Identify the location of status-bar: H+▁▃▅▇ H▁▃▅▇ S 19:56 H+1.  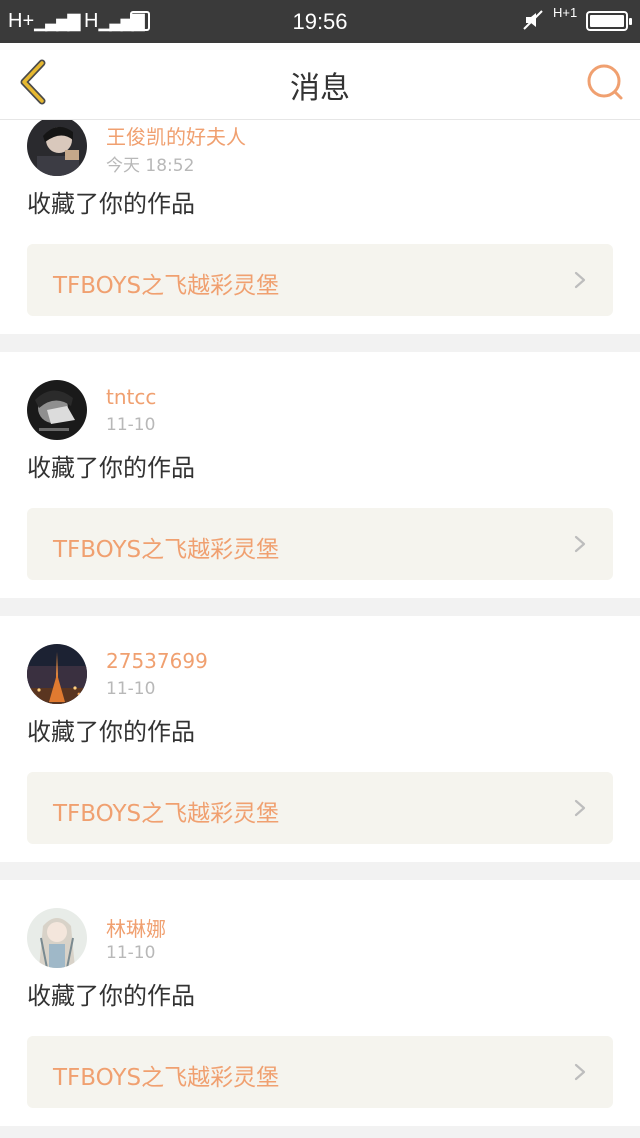
(320, 21).